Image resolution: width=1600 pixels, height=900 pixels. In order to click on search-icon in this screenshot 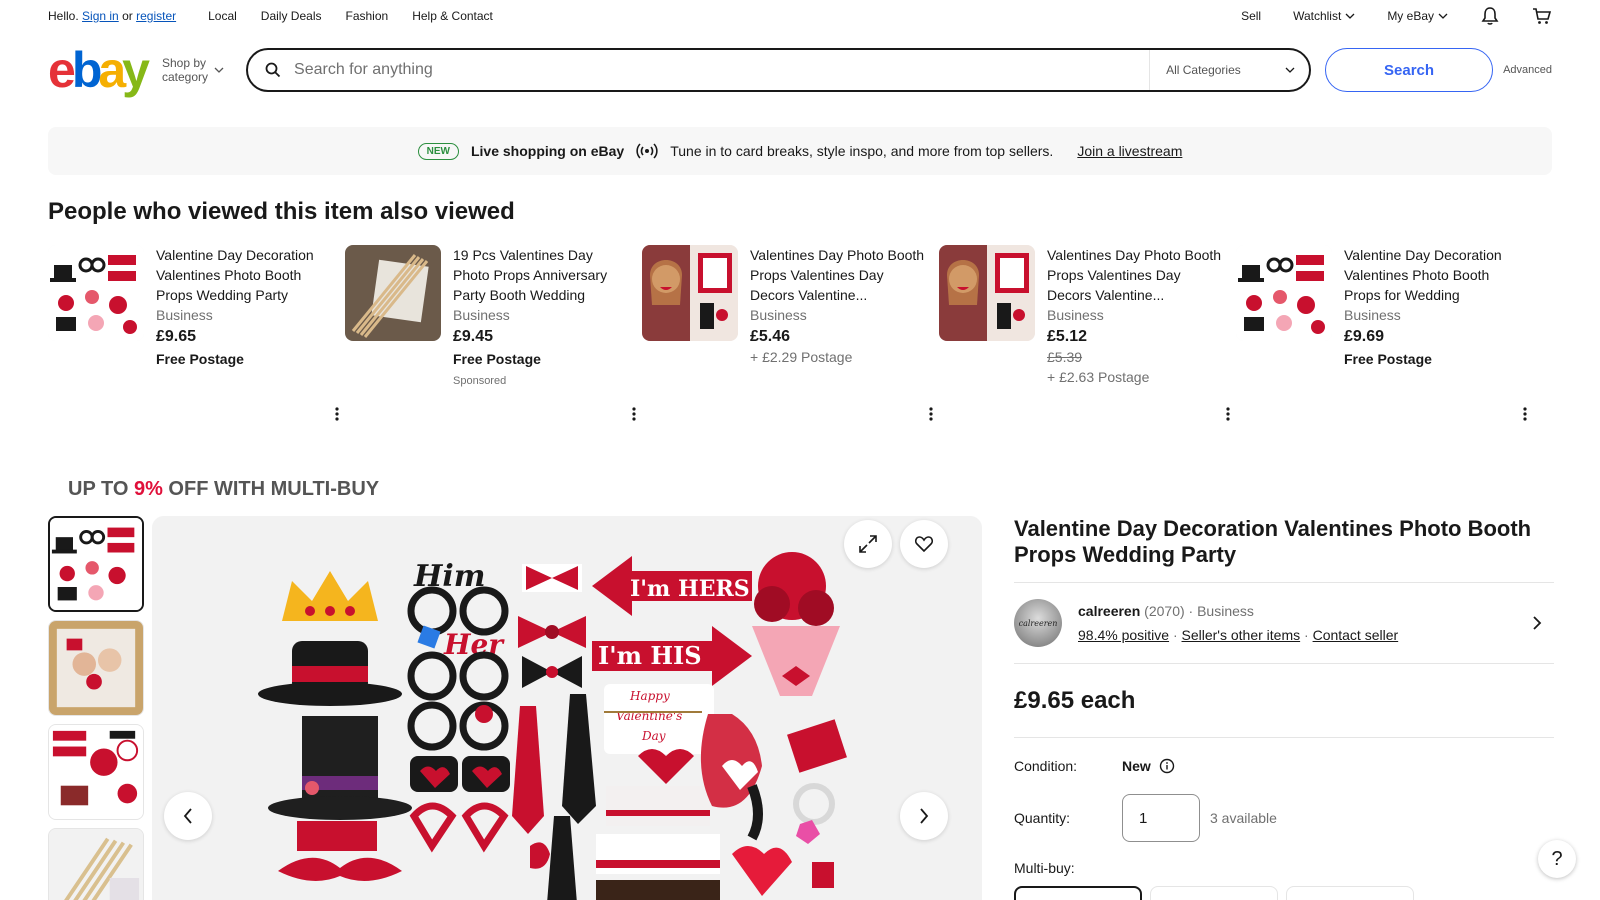, I will do `click(273, 70)`.